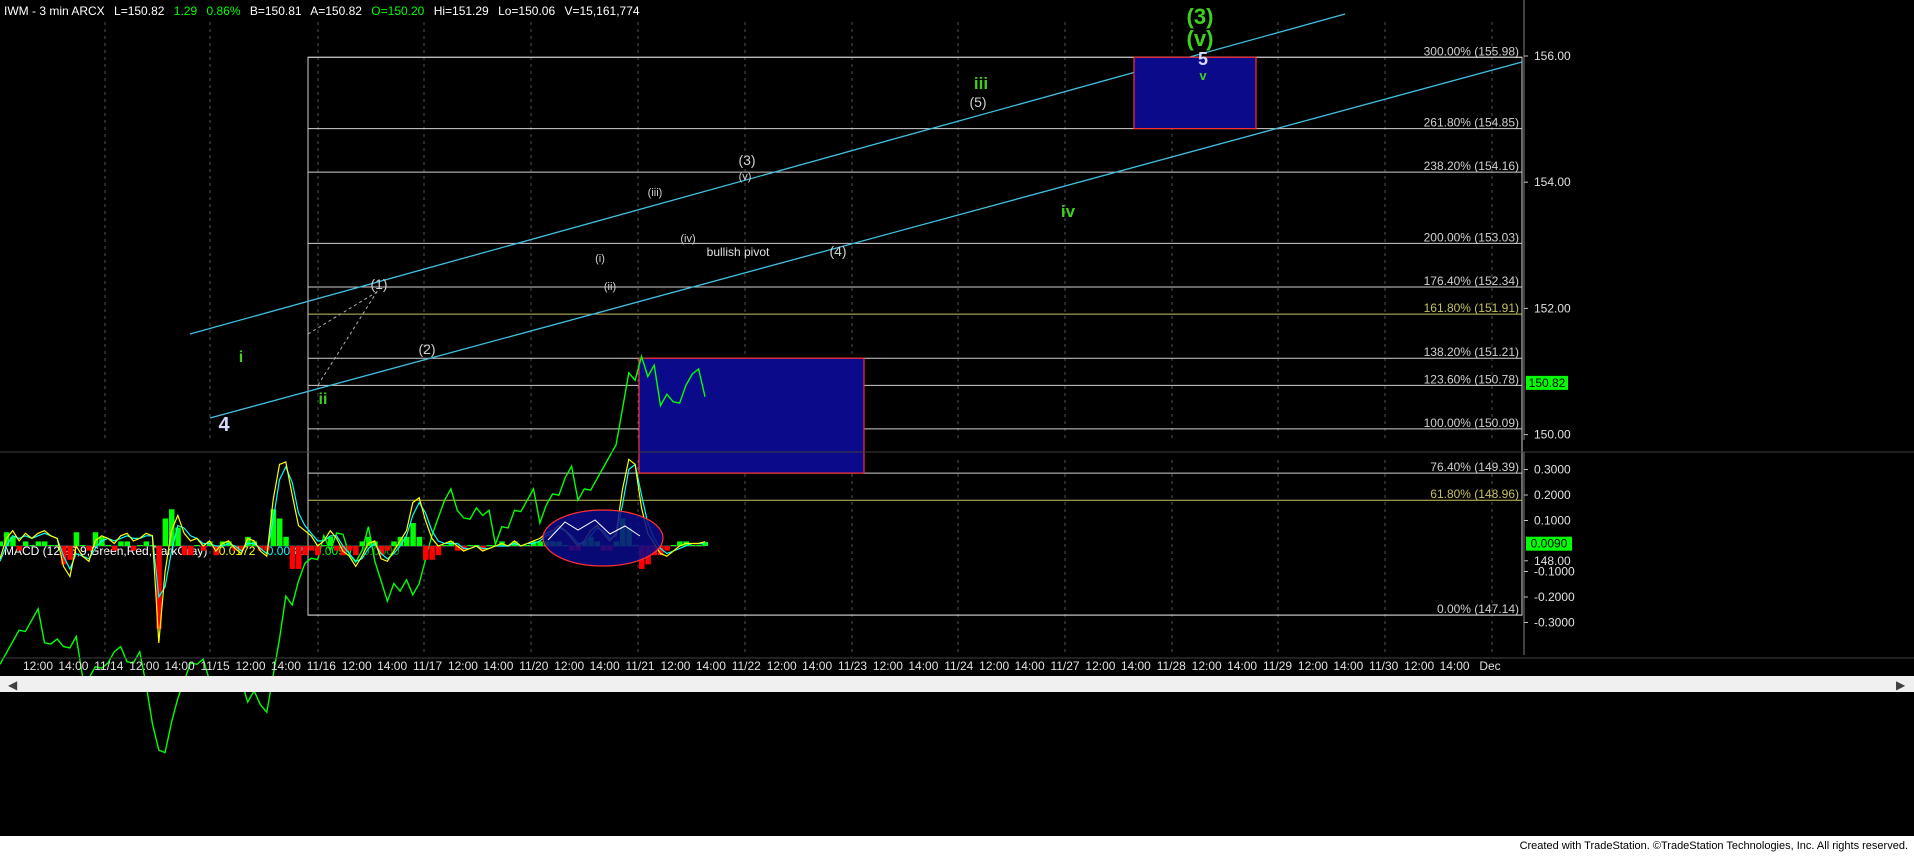 This screenshot has width=1914, height=856. Describe the element at coordinates (1901, 685) in the screenshot. I see `scroll-right-arrow: ▶` at that location.